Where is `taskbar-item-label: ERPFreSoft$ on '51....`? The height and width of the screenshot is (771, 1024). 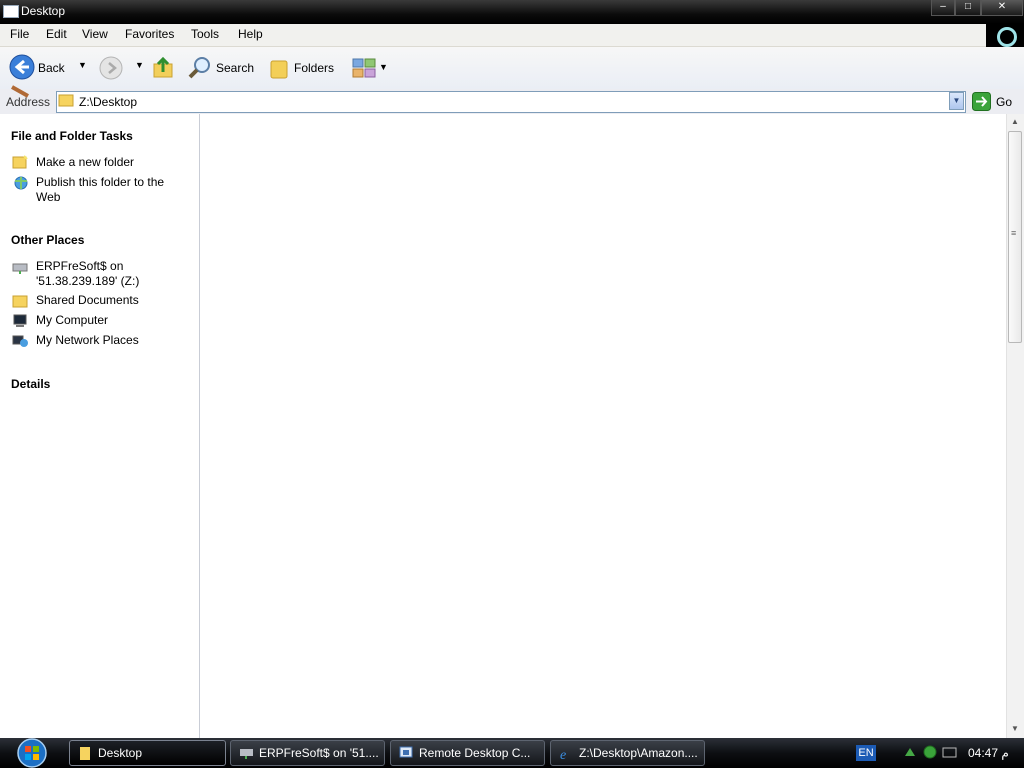 taskbar-item-label: ERPFreSoft$ on '51.... is located at coordinates (319, 753).